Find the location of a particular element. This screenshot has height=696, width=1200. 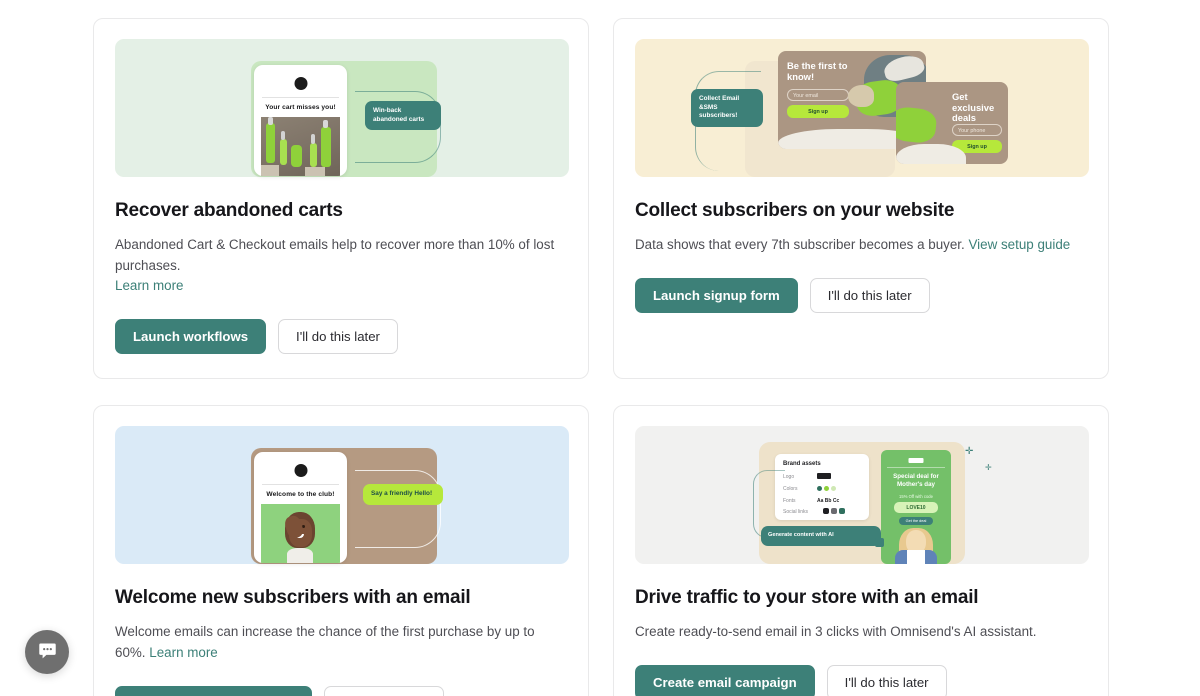

launch-workflows-button: Launch workflows is located at coordinates (191, 337).